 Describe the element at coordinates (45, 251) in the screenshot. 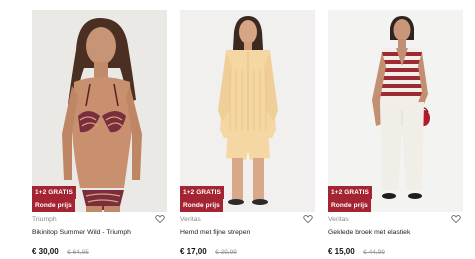

I see `current-price: € 30,00` at that location.